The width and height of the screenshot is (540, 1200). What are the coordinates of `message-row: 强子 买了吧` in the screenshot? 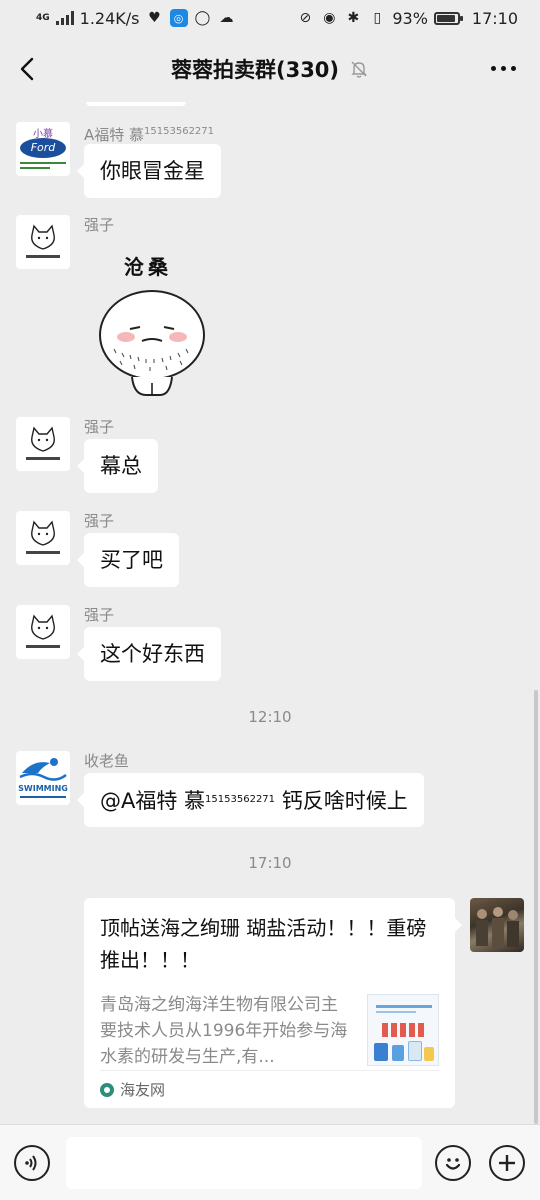 It's located at (97, 549).